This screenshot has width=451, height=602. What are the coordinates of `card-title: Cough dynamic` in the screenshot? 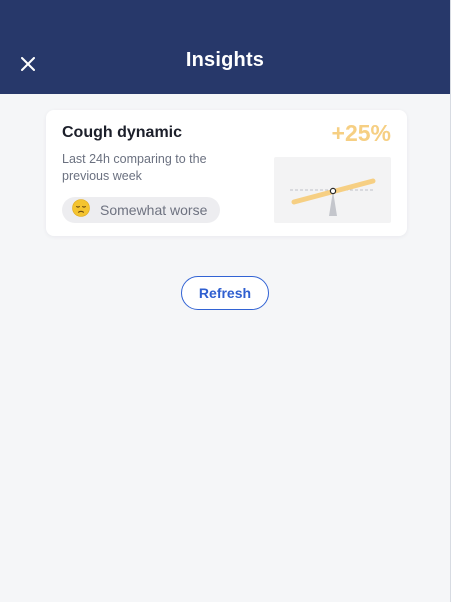 It's located at (122, 132).